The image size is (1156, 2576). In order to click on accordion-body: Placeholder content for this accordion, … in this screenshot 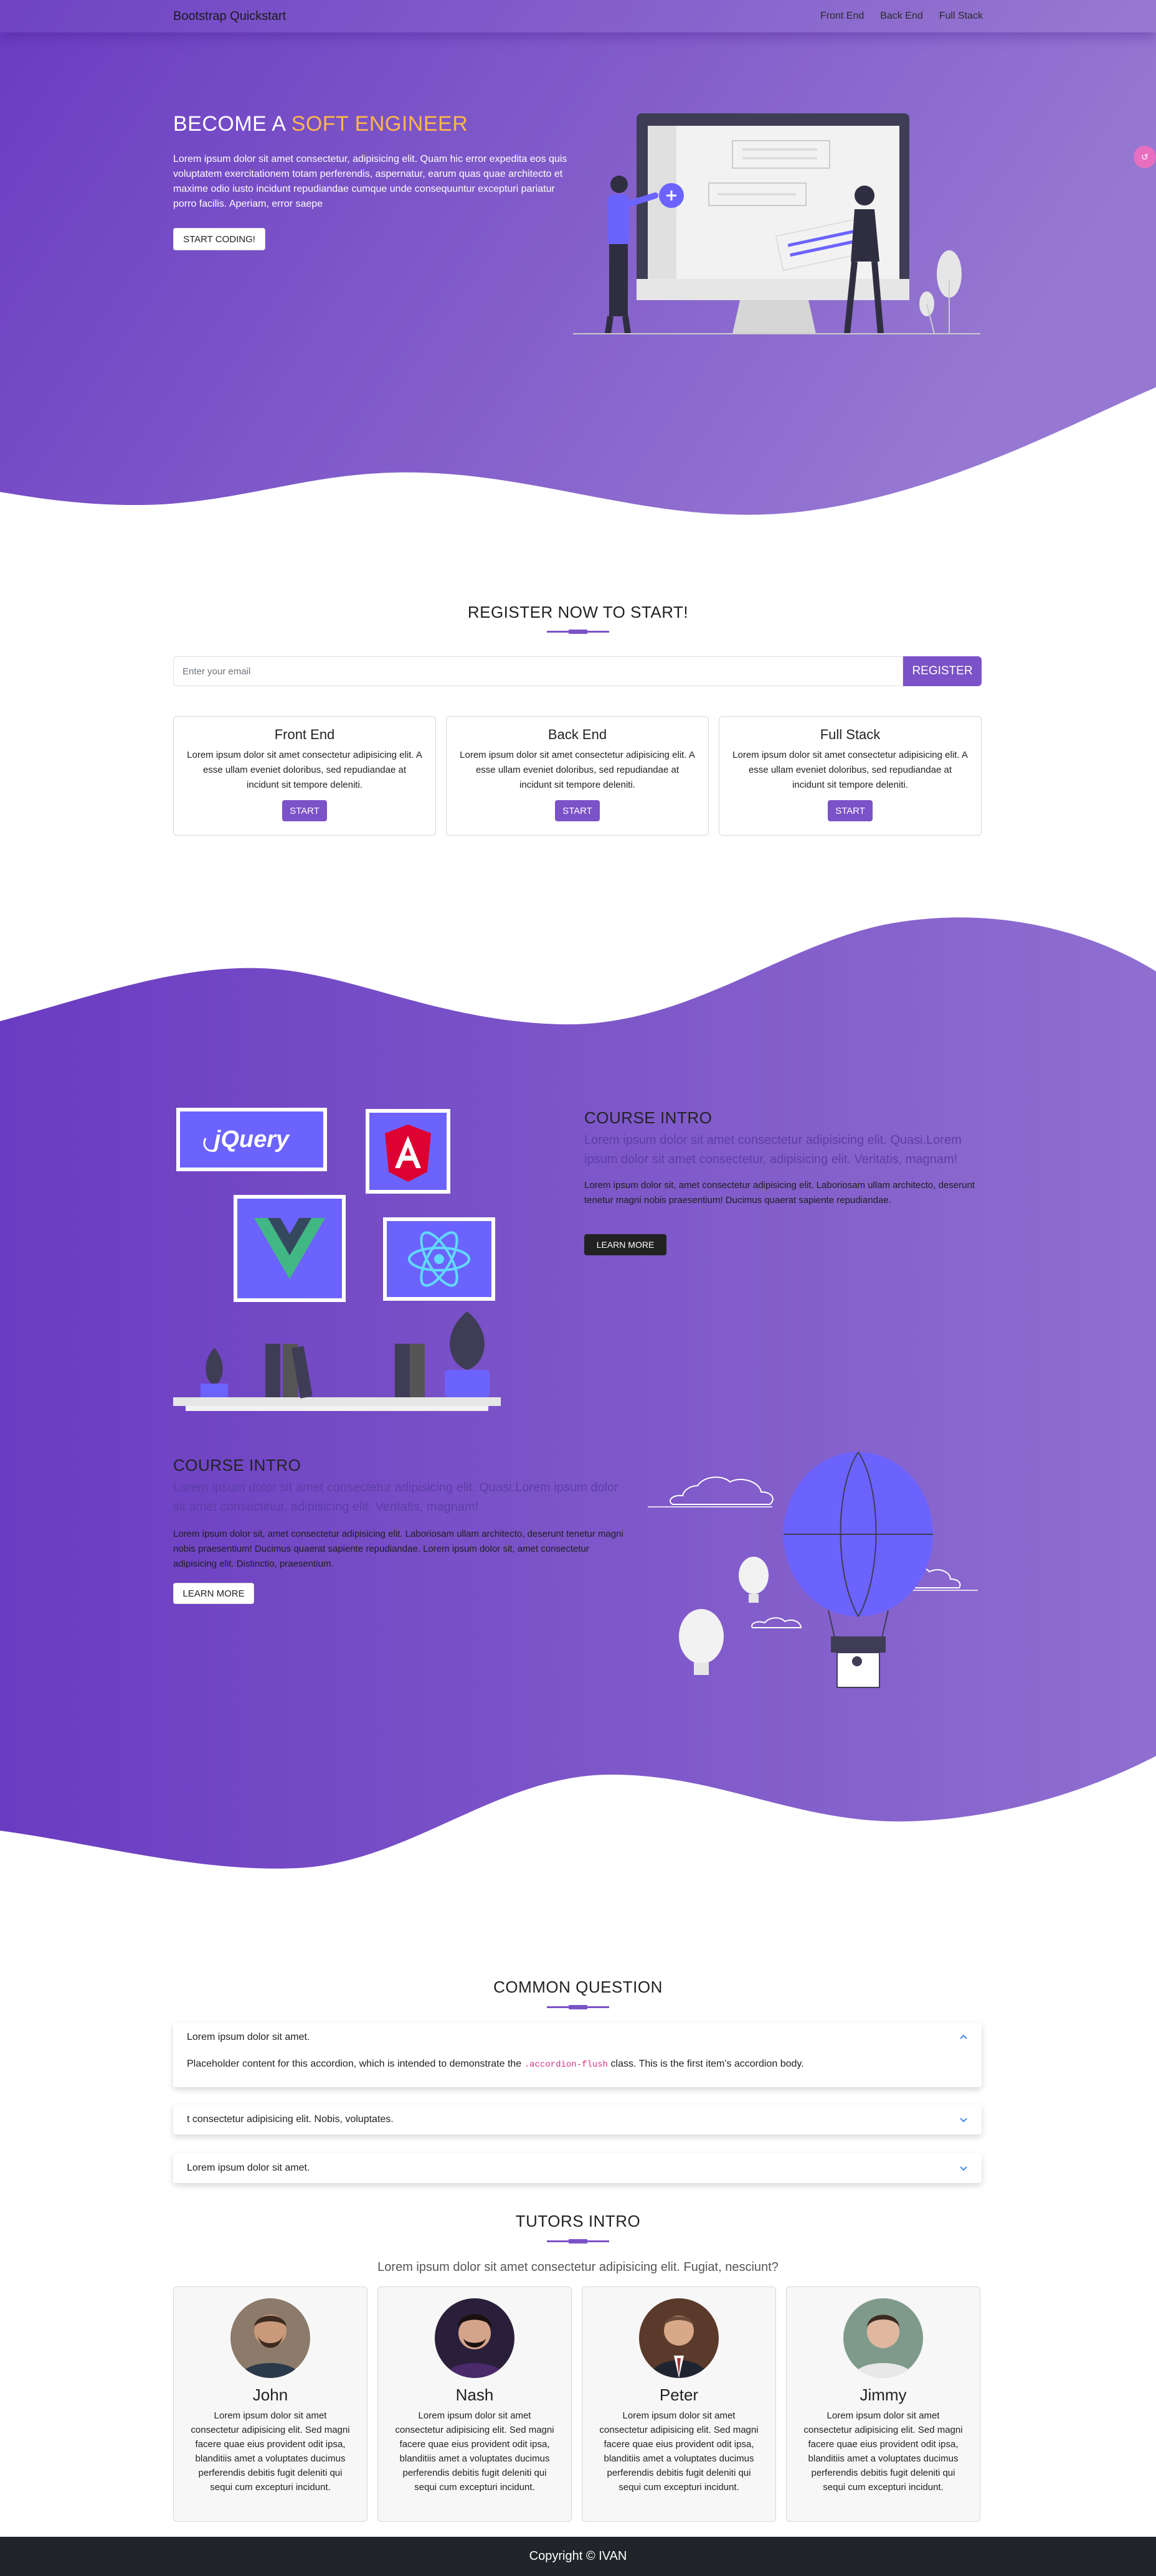, I will do `click(577, 2061)`.